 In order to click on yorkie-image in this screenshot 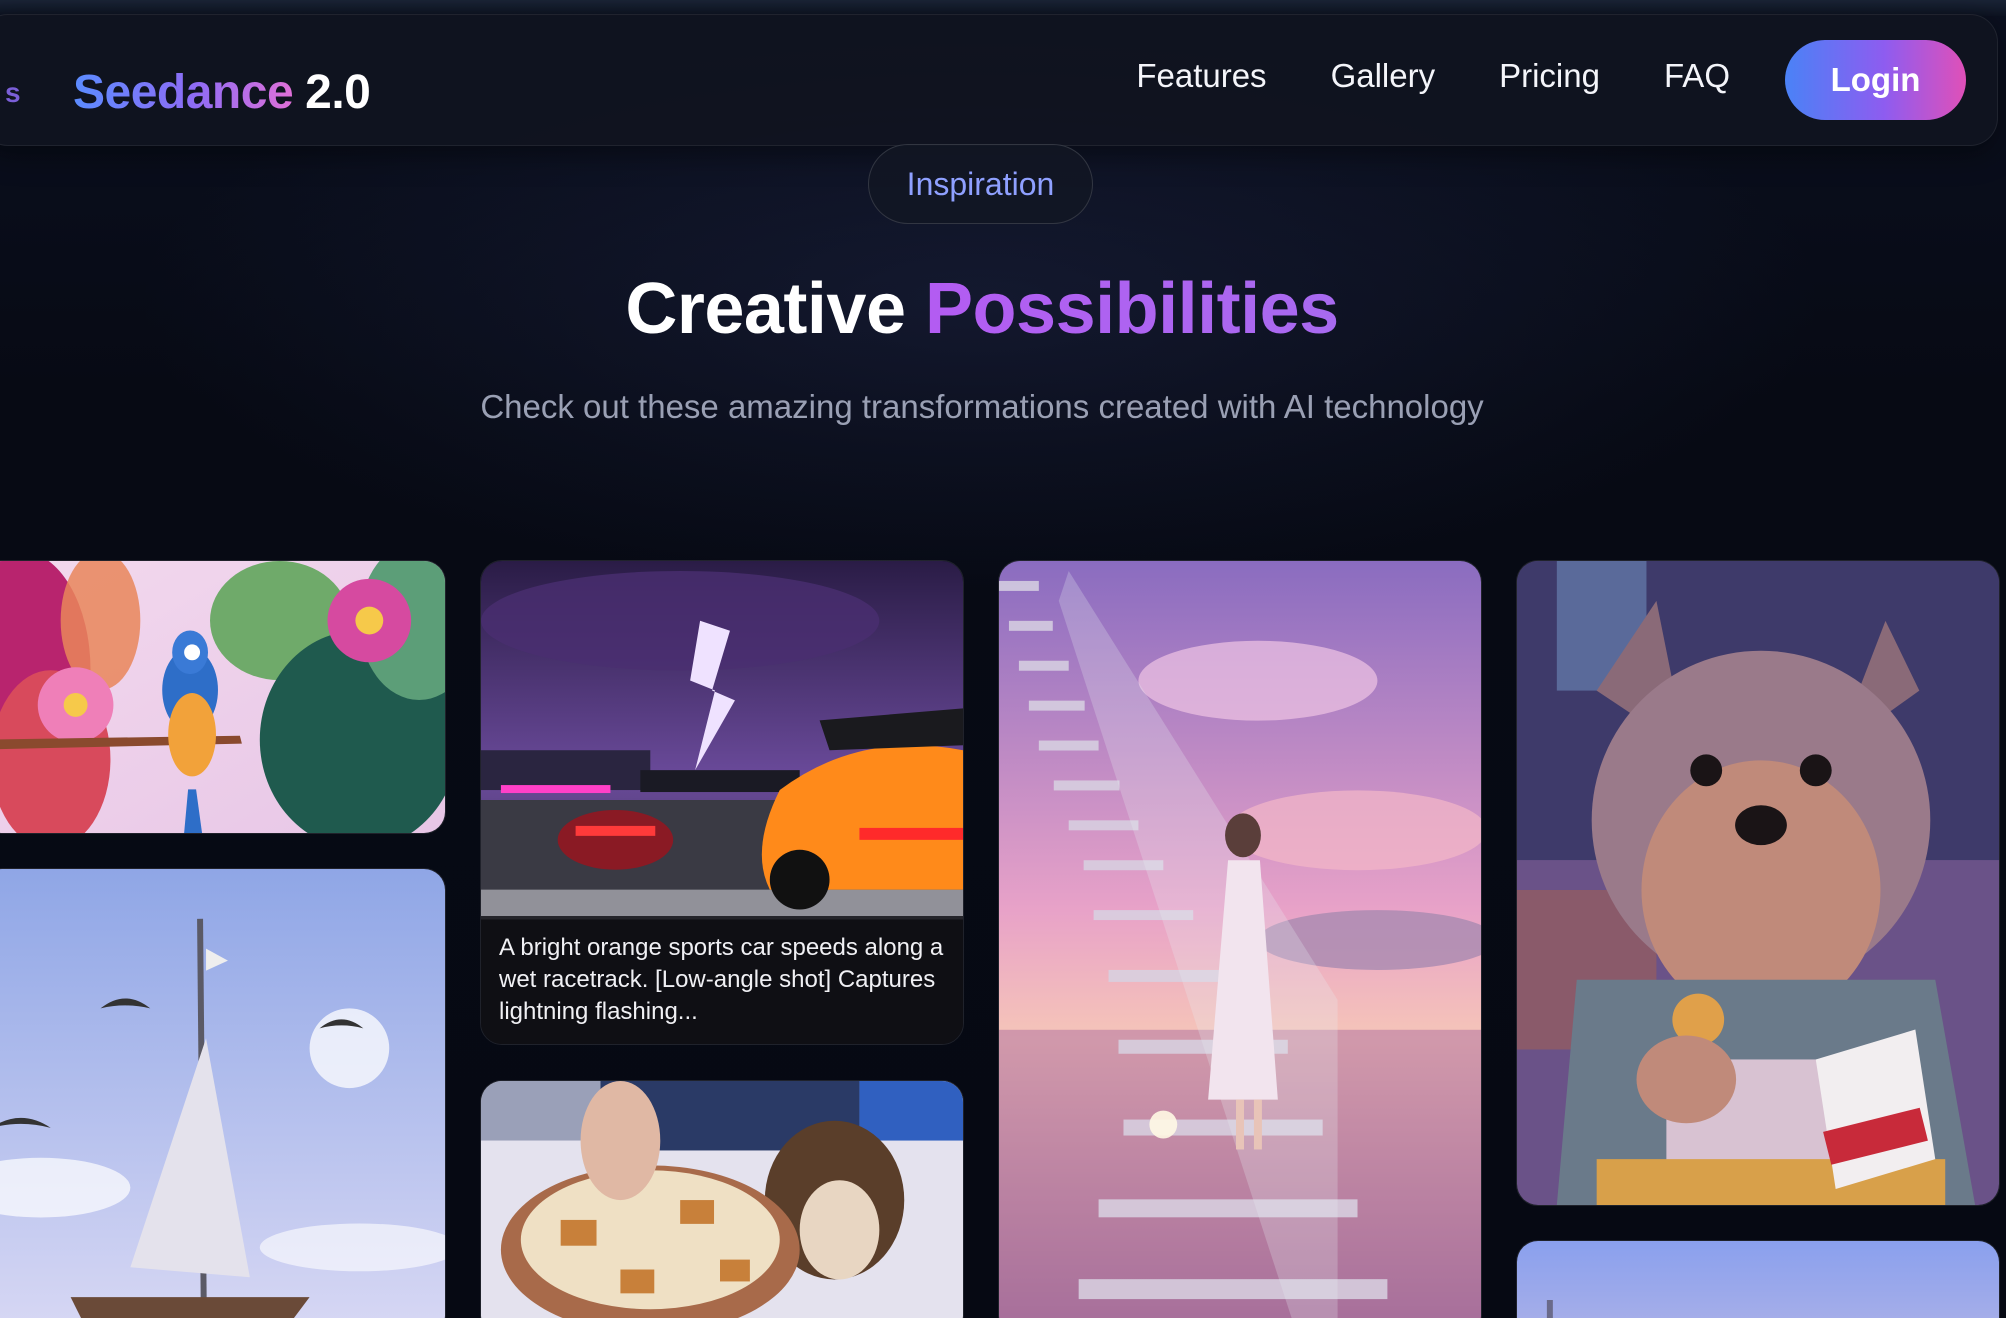, I will do `click(1758, 883)`.